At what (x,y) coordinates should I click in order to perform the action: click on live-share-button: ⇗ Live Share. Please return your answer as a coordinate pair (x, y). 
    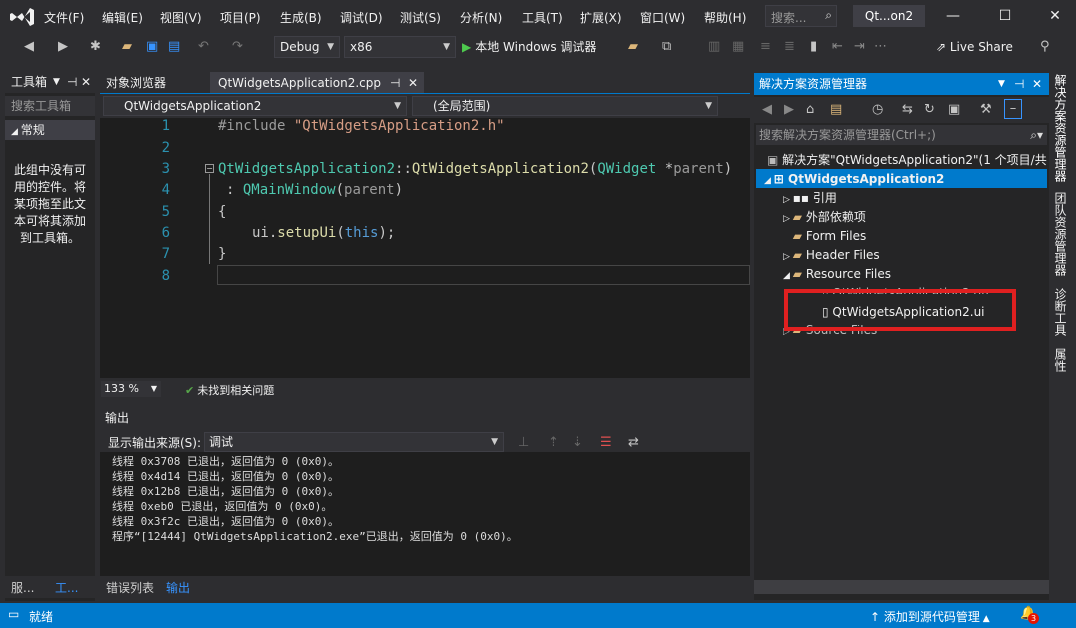
    Looking at the image, I should click on (974, 47).